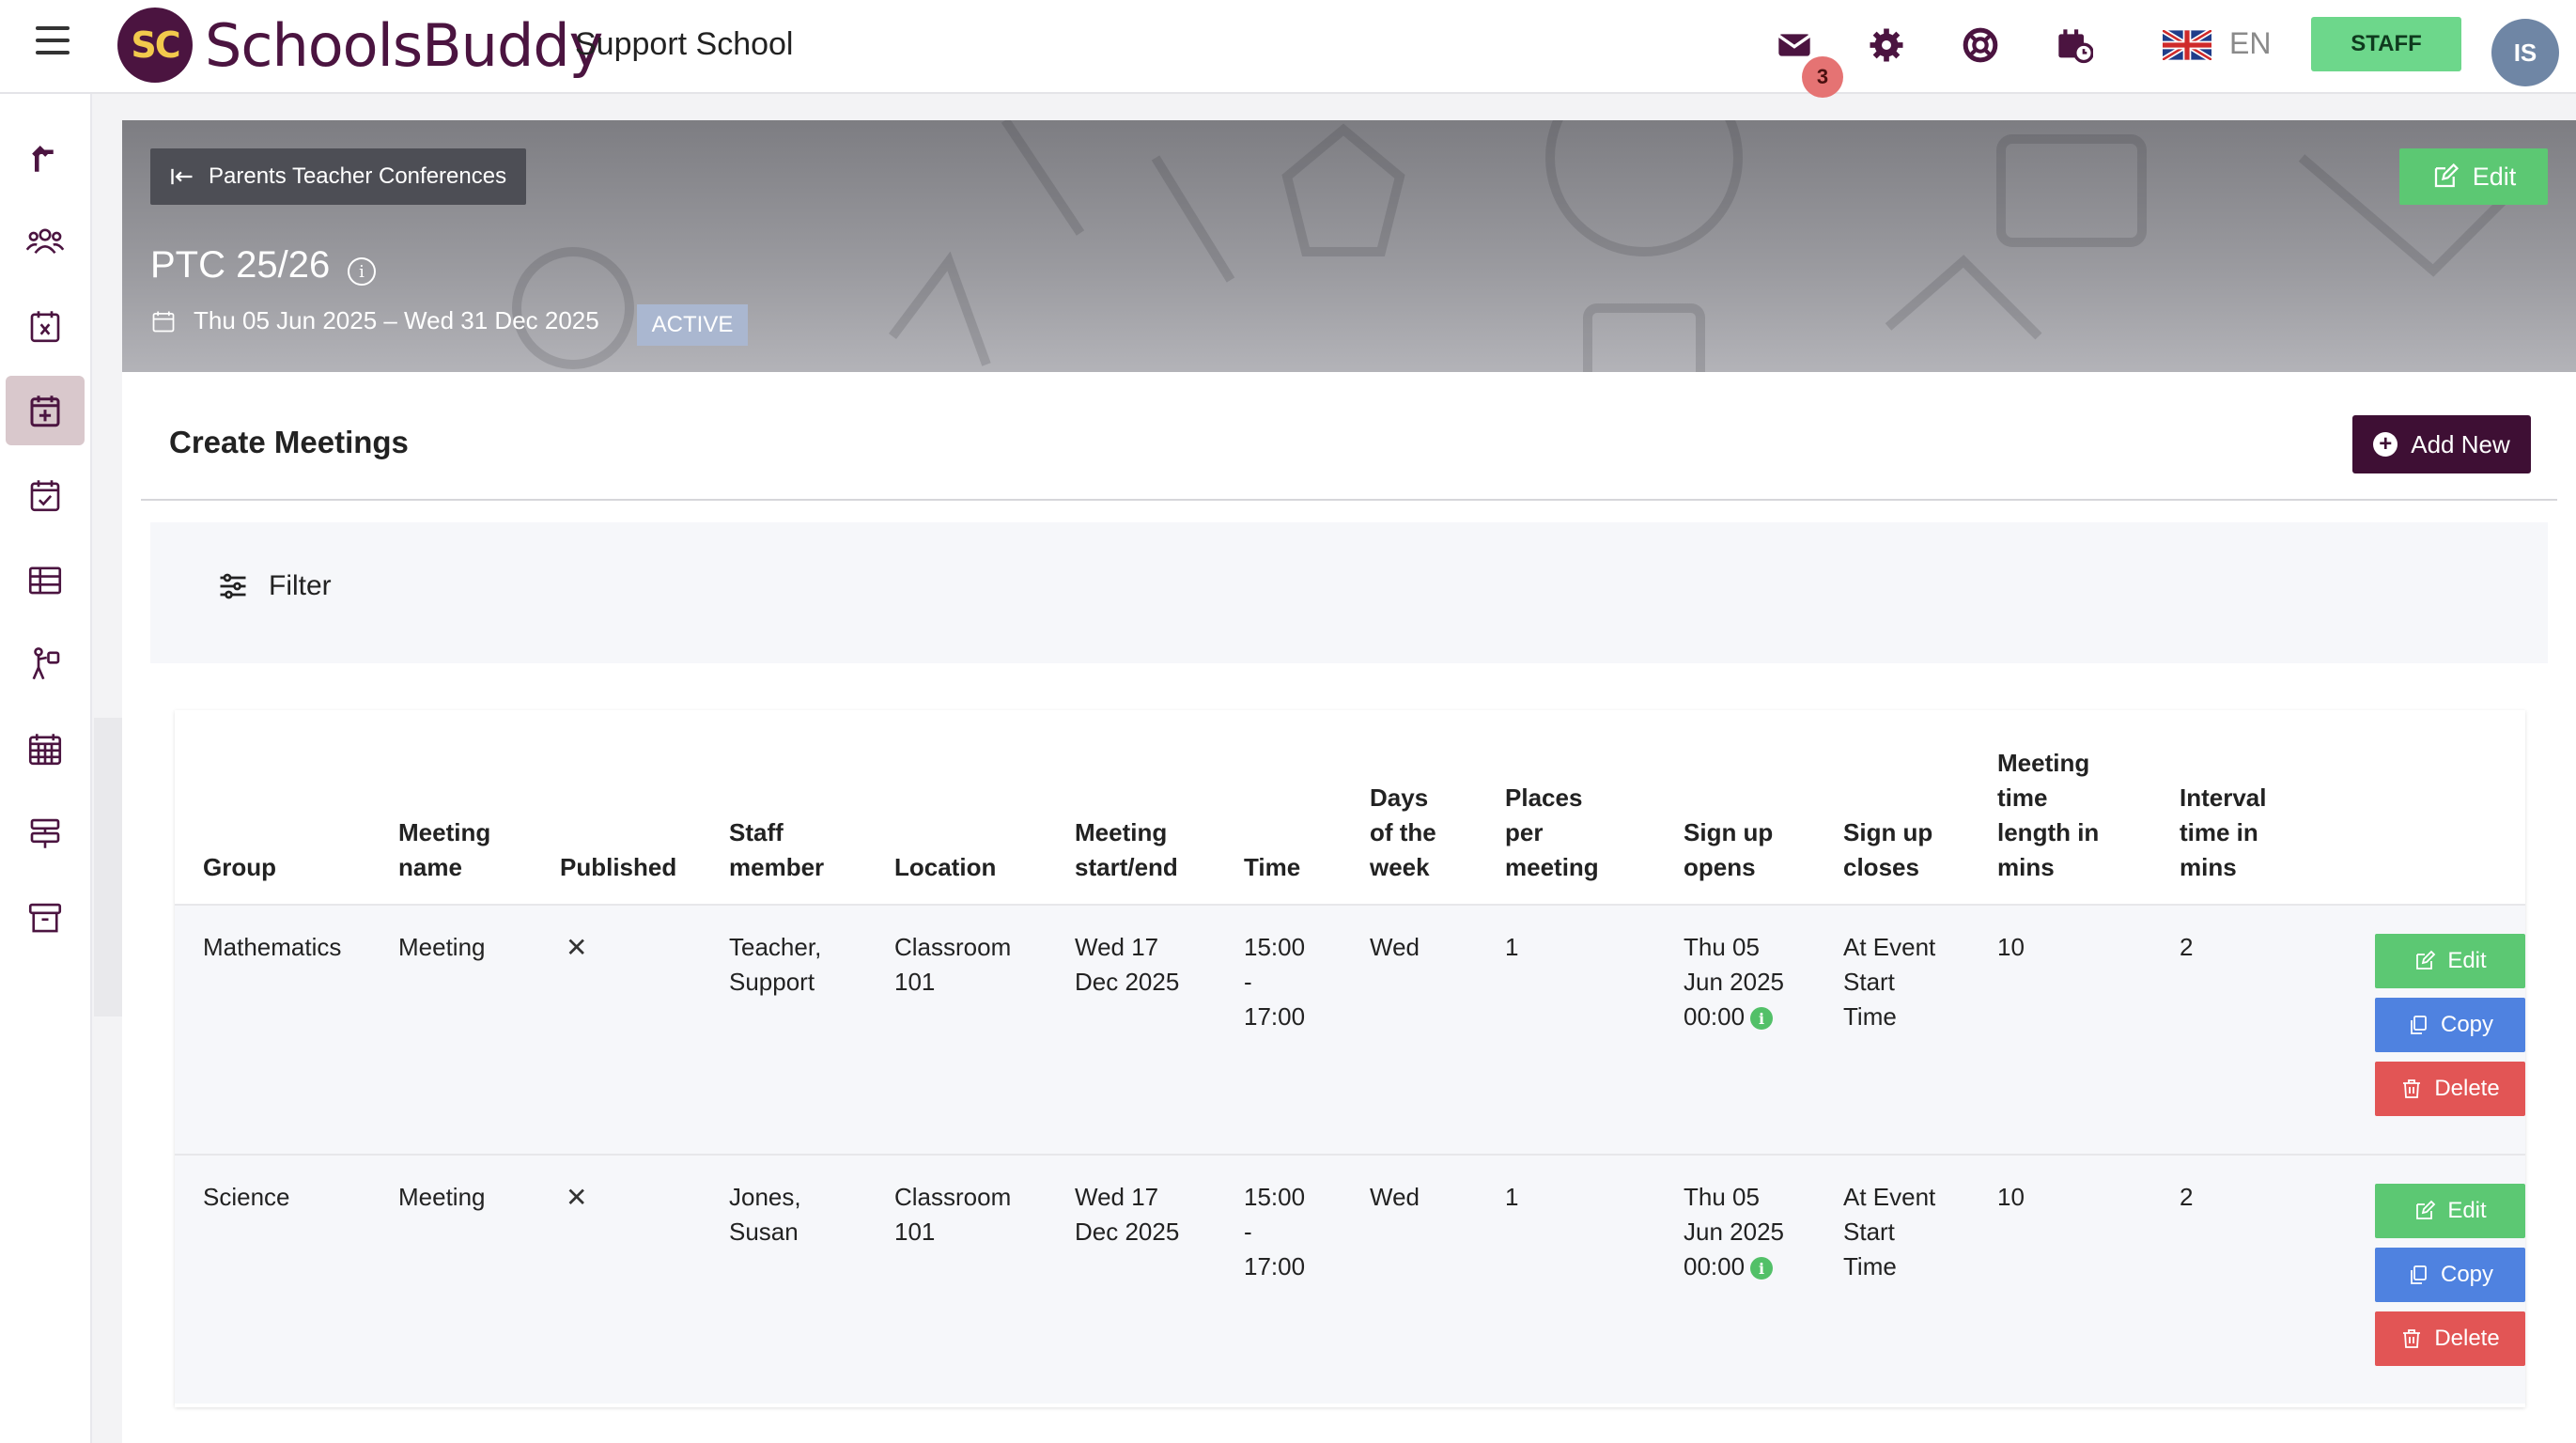 This screenshot has height=1443, width=2576. What do you see at coordinates (404, 45) in the screenshot?
I see `brand-name: SchoolsBuddy` at bounding box center [404, 45].